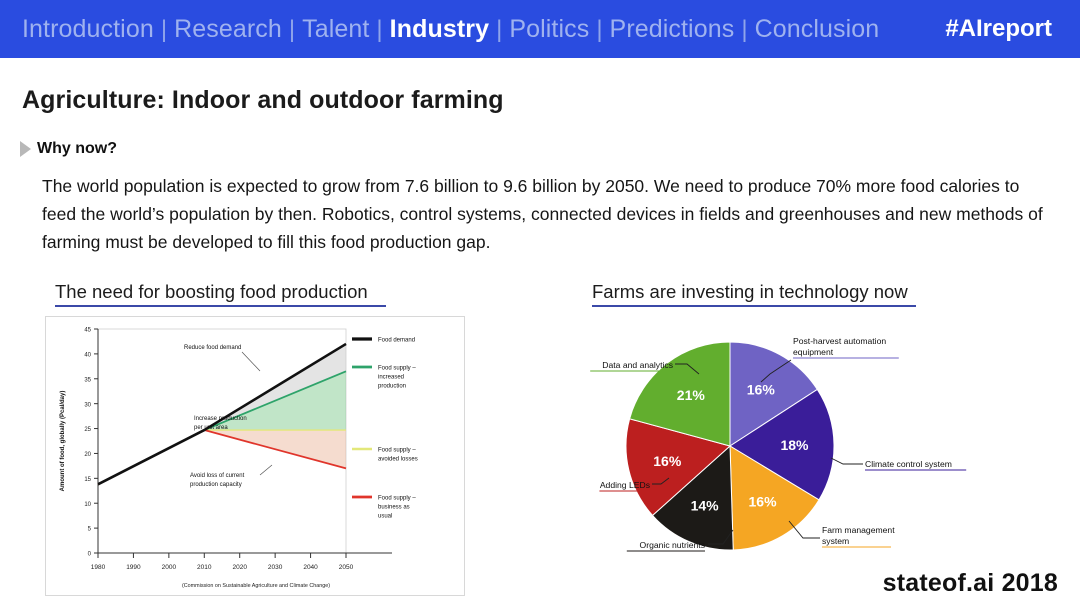  I want to click on annotation-avoid-loss-2: production capacity, so click(216, 485).